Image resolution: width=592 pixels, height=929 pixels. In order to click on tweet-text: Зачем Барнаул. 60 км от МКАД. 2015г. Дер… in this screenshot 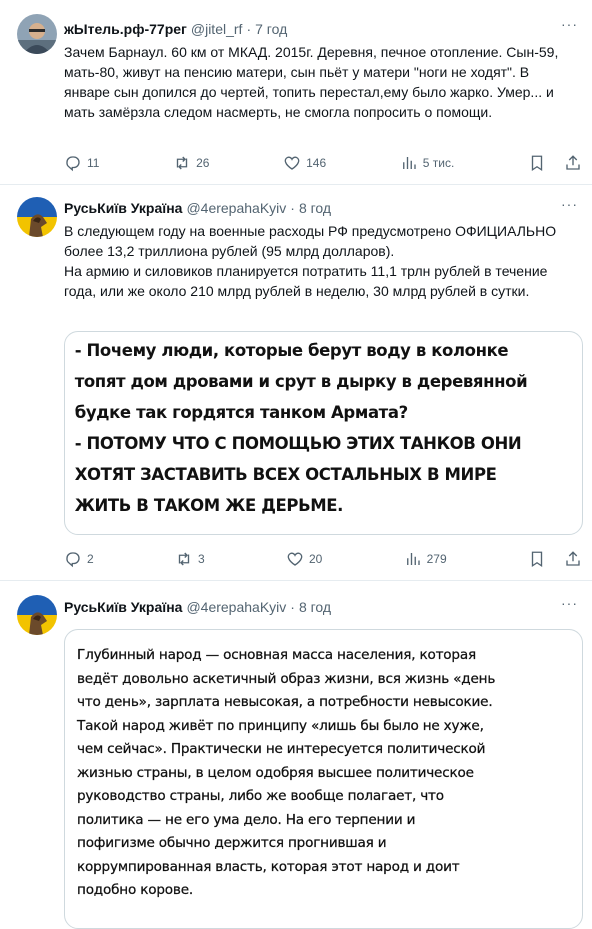, I will do `click(321, 82)`.